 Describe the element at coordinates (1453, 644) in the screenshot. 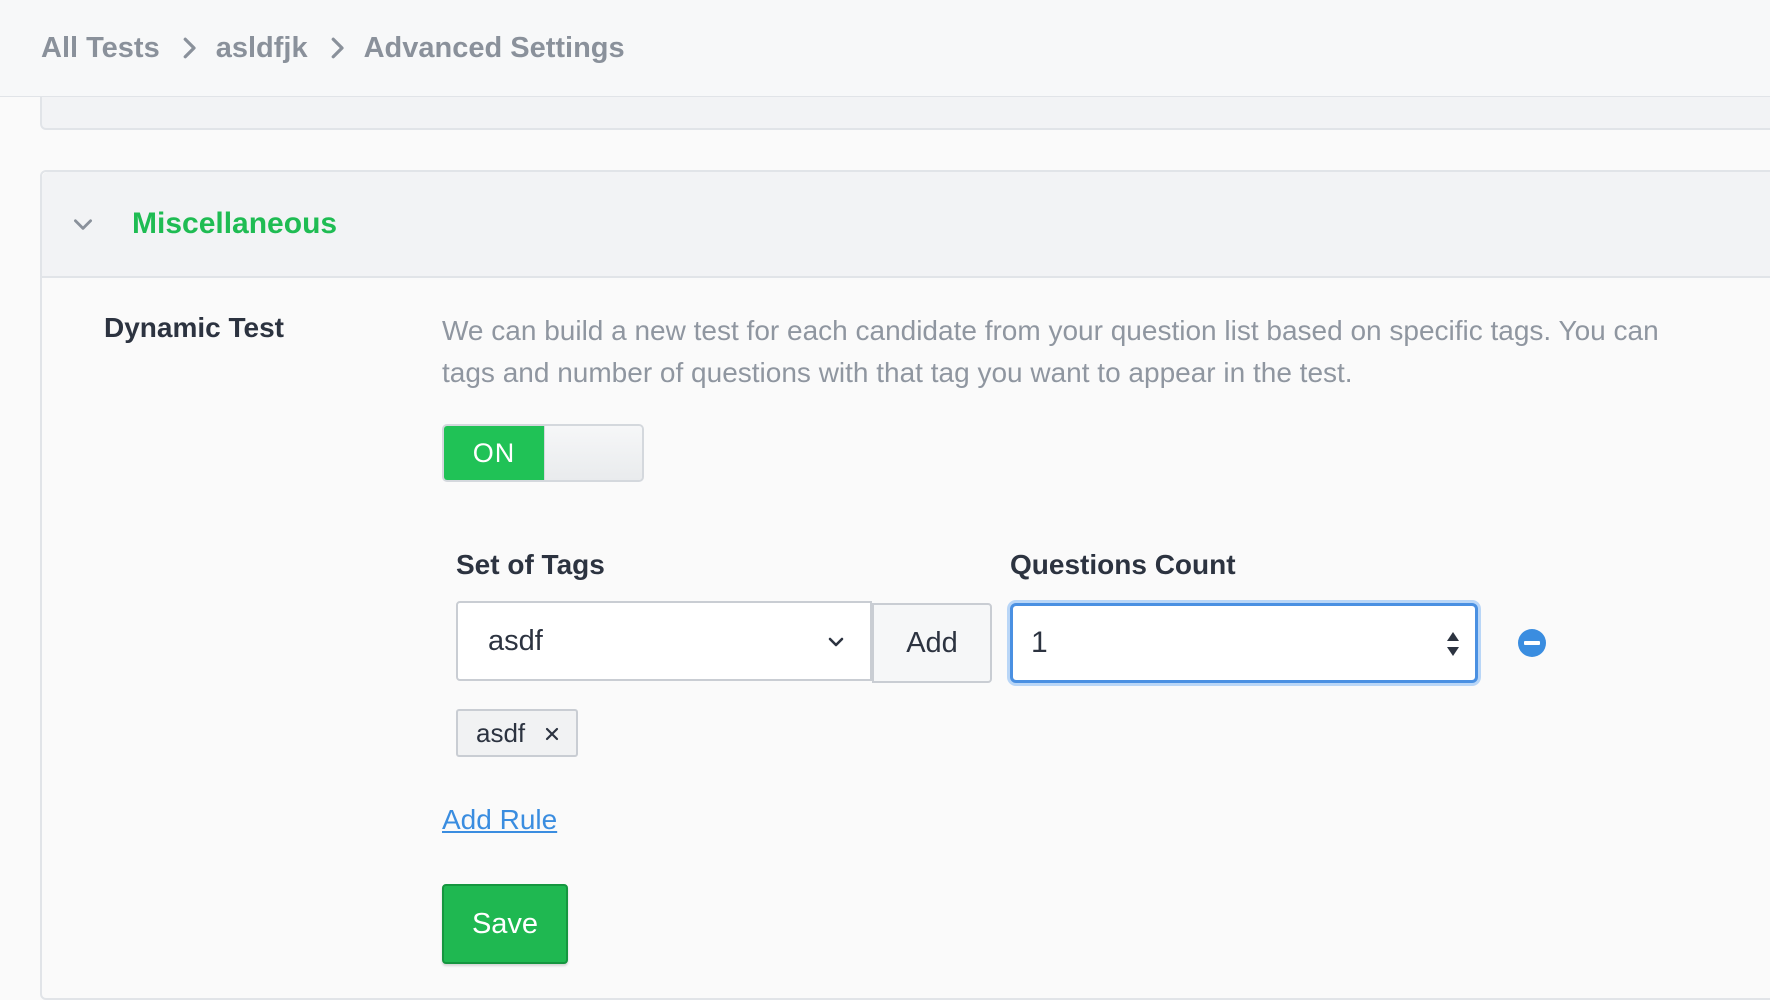

I see `number-stepper-icon` at that location.